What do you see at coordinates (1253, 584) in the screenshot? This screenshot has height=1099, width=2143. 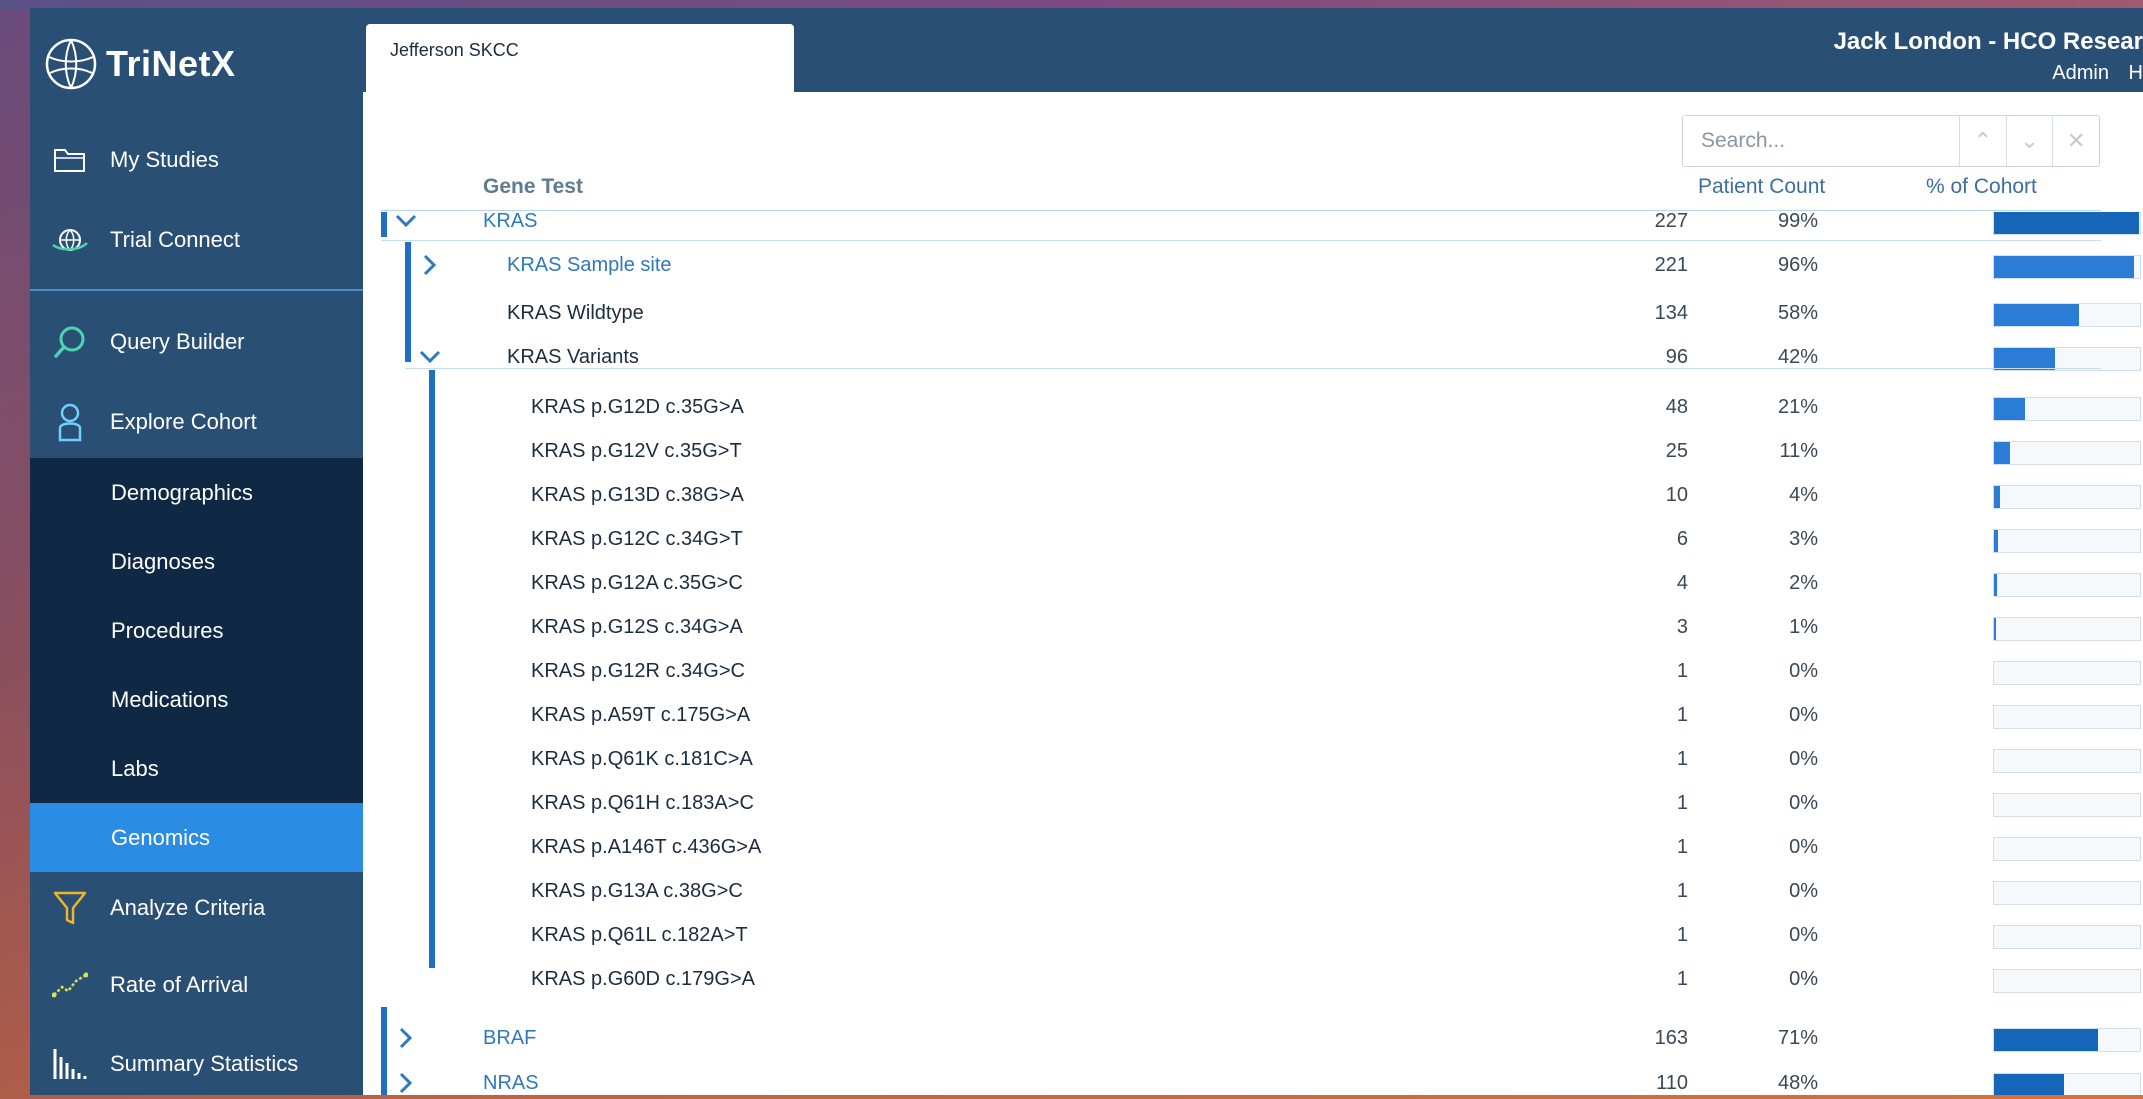 I see `tree-row: KRAS p.G12A c.35G>C 4 2%` at bounding box center [1253, 584].